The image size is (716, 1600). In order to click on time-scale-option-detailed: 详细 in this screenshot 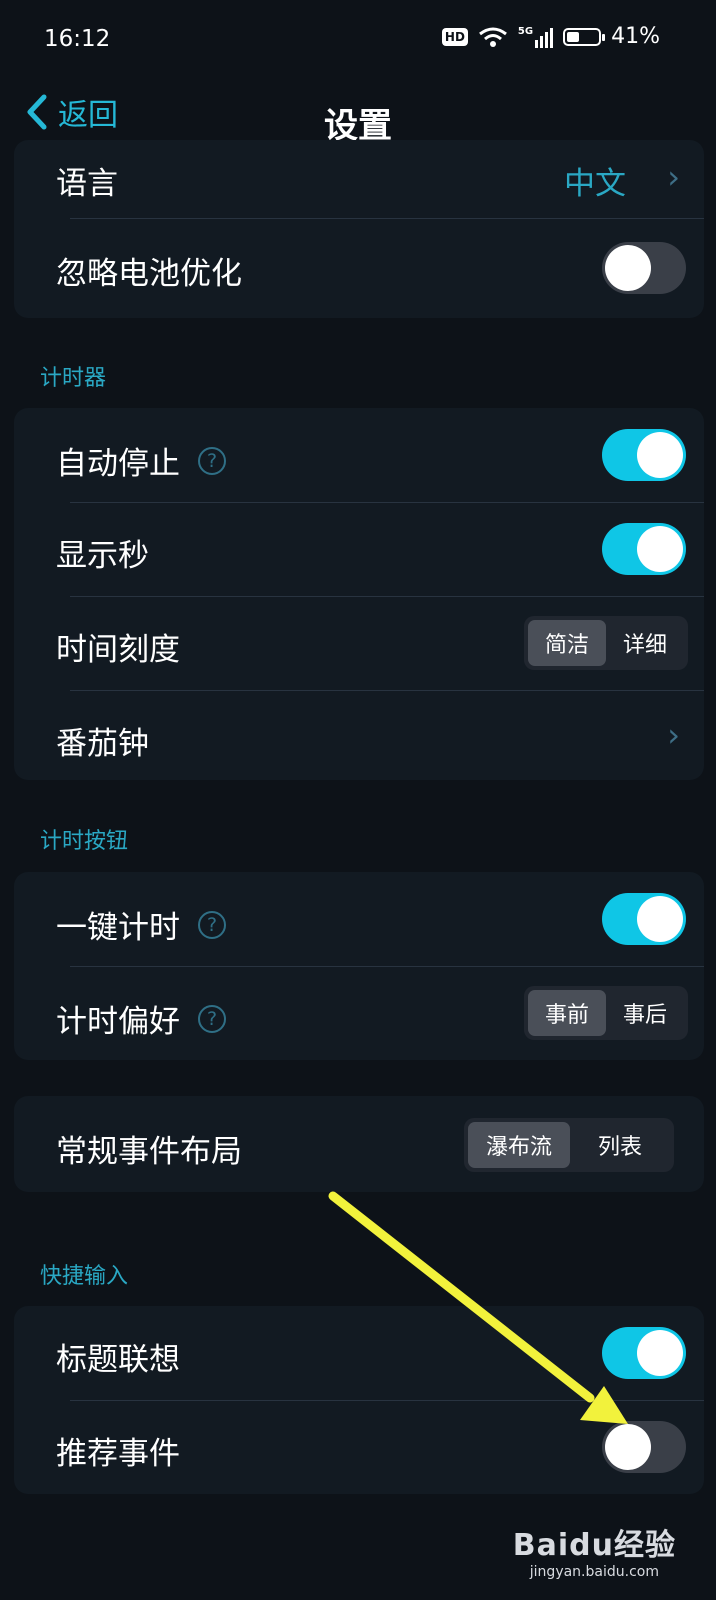, I will do `click(645, 643)`.